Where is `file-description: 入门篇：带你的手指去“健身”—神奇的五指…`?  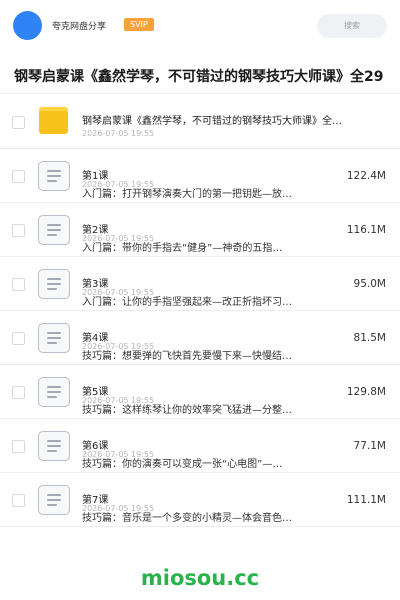 file-description: 入门篇：带你的手指去“健身”—神奇的五指… is located at coordinates (182, 248).